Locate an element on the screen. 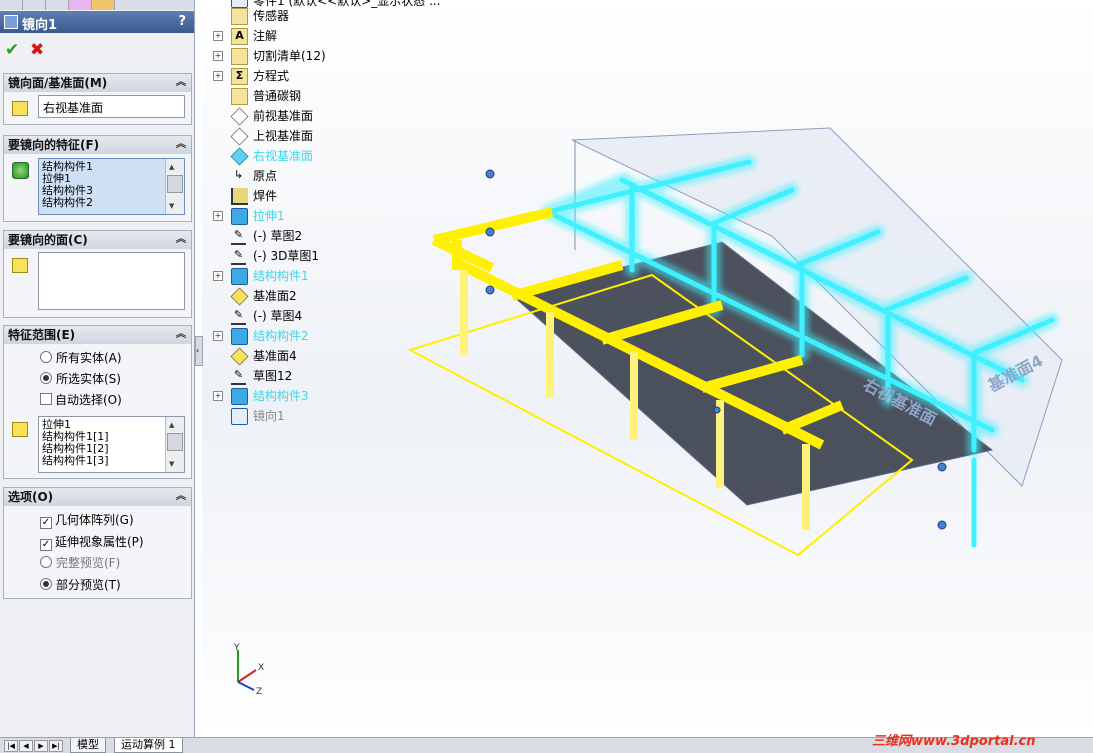 The width and height of the screenshot is (1093, 753). tree-node-label: 注解 is located at coordinates (265, 36).